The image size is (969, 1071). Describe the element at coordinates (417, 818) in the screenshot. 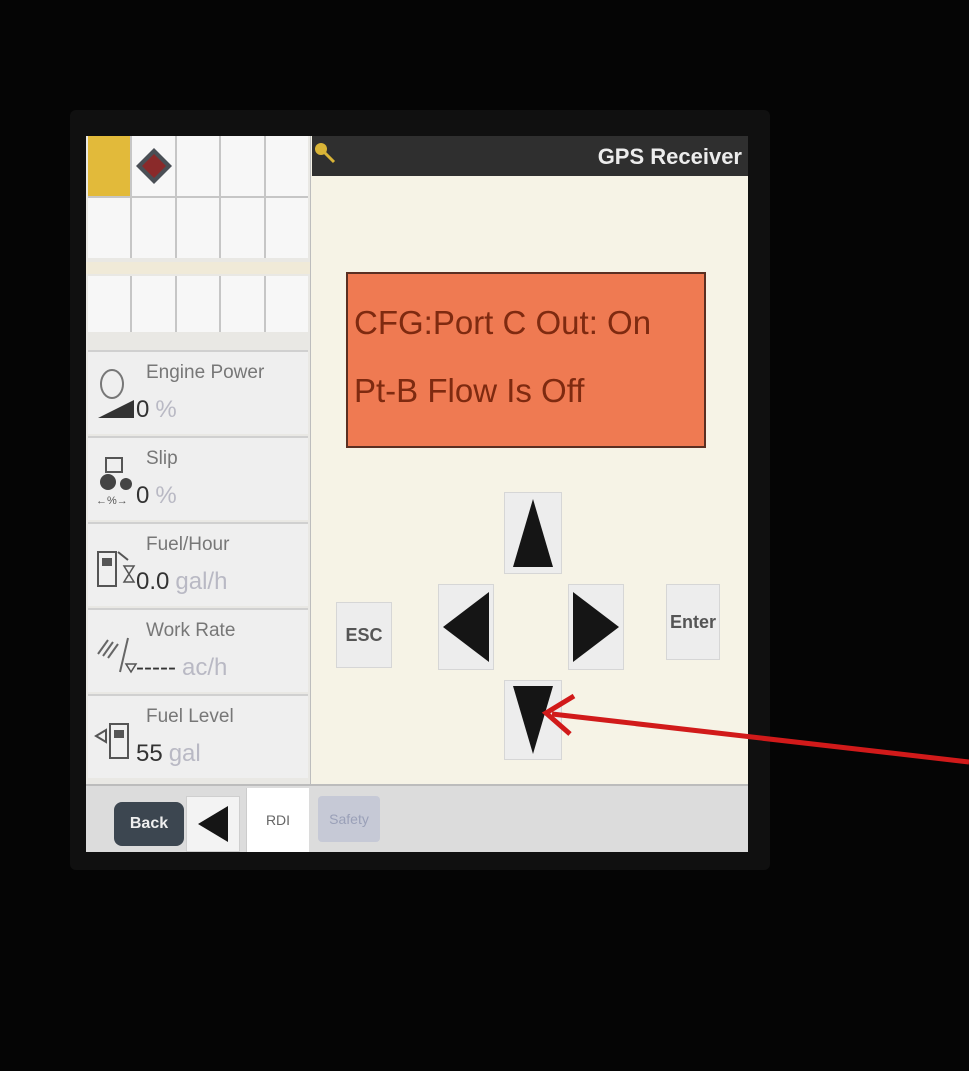

I see `bottom-tab-bar: Back RDI Safety` at that location.